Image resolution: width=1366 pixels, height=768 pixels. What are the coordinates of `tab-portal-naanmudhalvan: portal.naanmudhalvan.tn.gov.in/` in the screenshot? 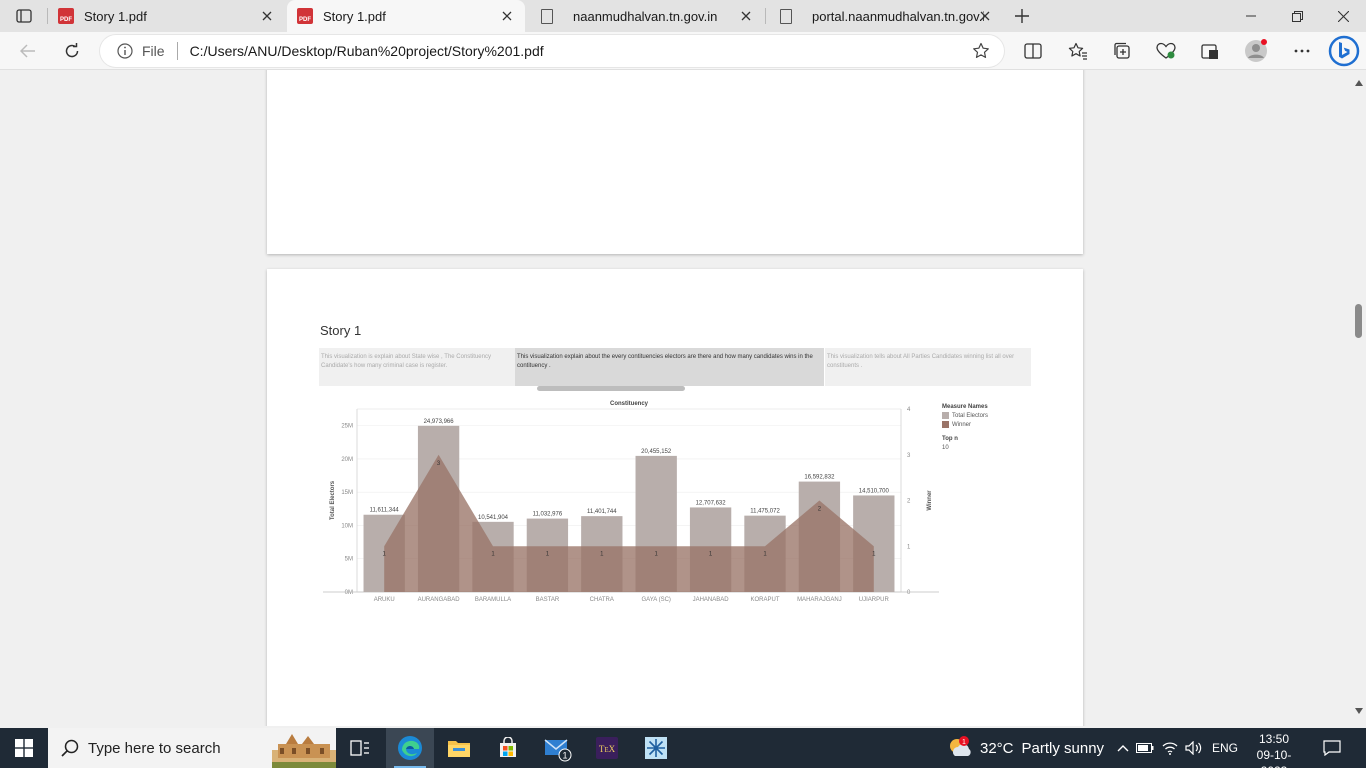 It's located at (884, 16).